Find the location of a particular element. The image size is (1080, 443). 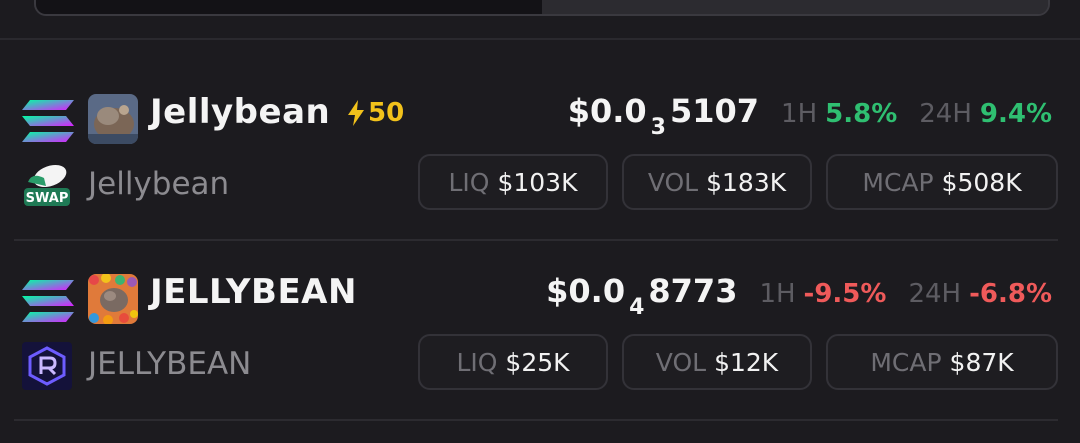

stats-group: LIQ $25K VOL $12K MCAP $87K is located at coordinates (731, 362).